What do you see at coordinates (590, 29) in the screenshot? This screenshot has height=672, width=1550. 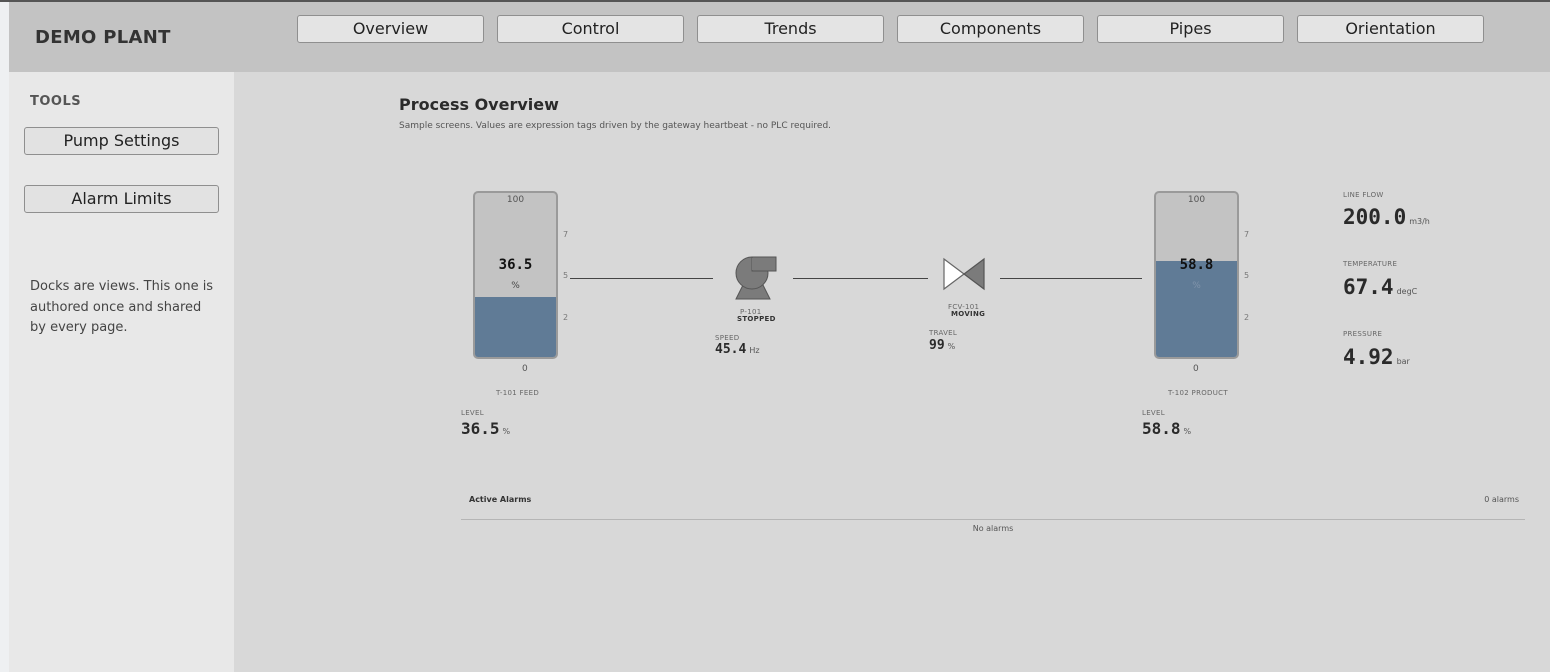 I see `tab-control: Control` at bounding box center [590, 29].